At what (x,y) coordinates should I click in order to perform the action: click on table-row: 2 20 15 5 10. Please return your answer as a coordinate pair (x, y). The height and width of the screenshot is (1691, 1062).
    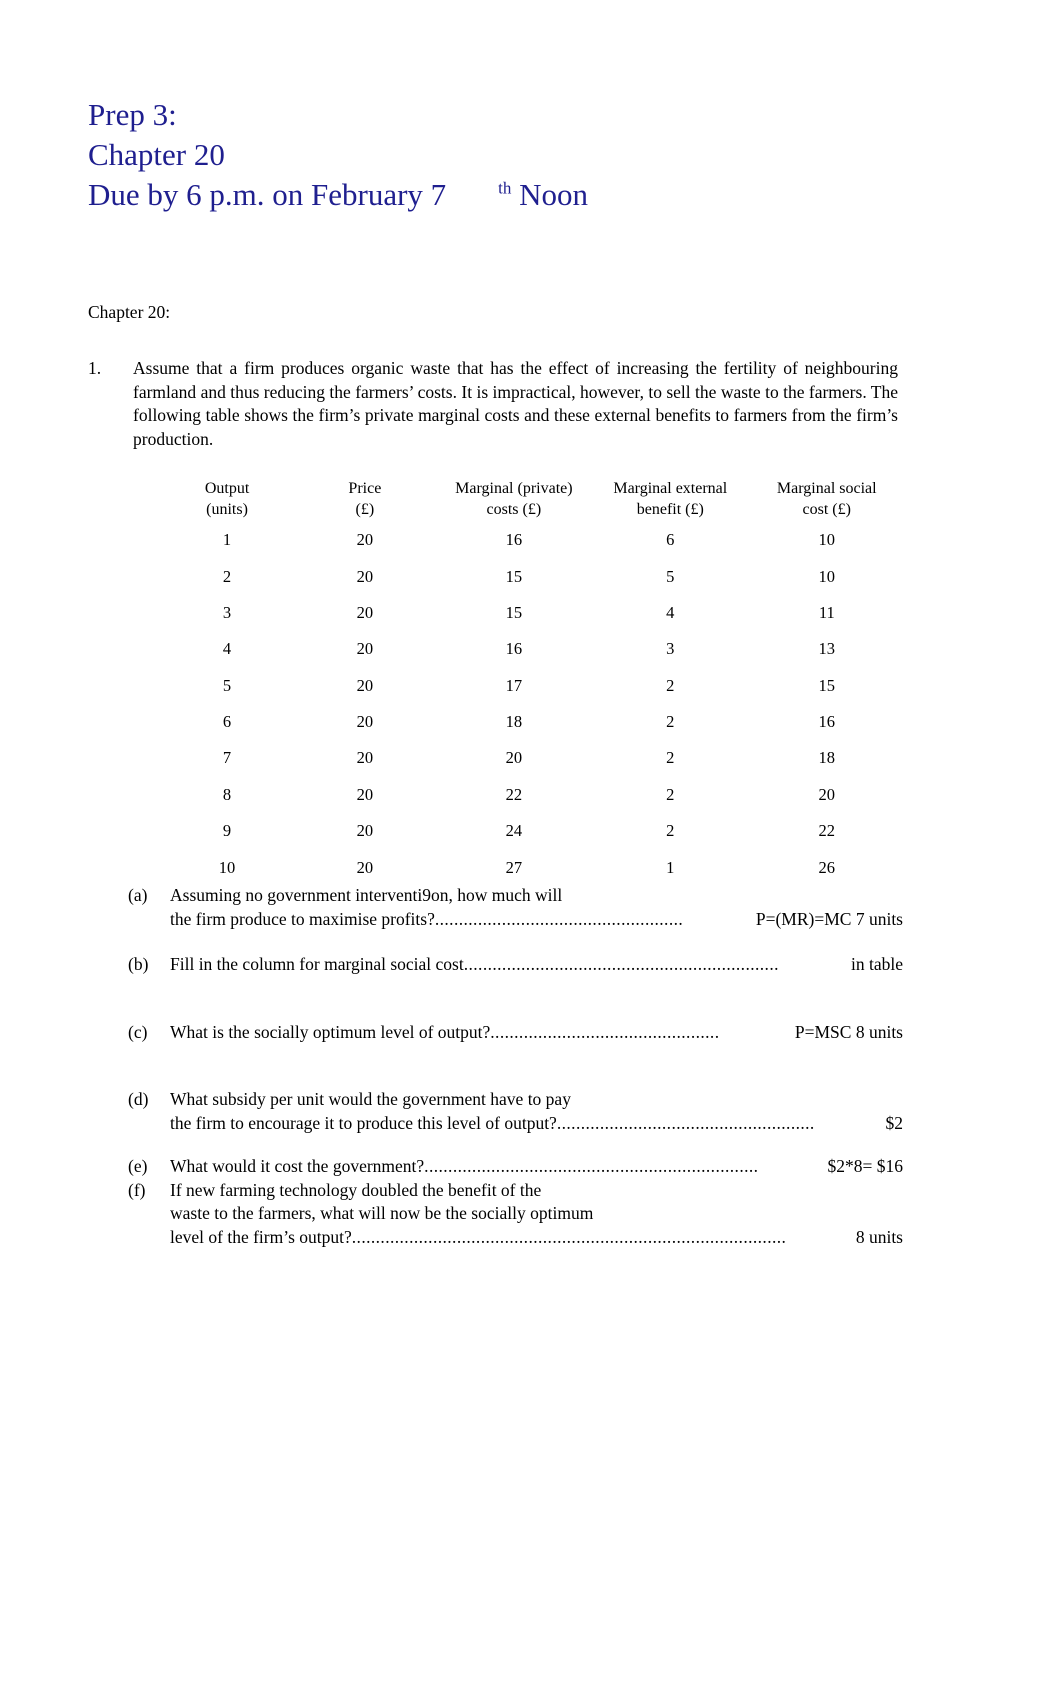
    Looking at the image, I should click on (532, 576).